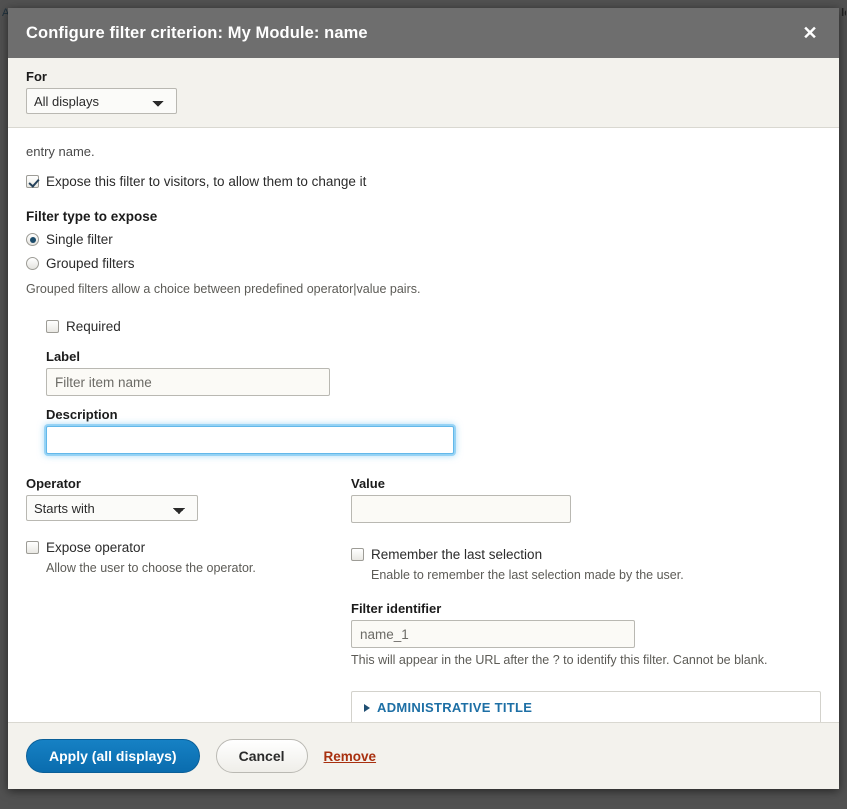  I want to click on label-input, so click(188, 382).